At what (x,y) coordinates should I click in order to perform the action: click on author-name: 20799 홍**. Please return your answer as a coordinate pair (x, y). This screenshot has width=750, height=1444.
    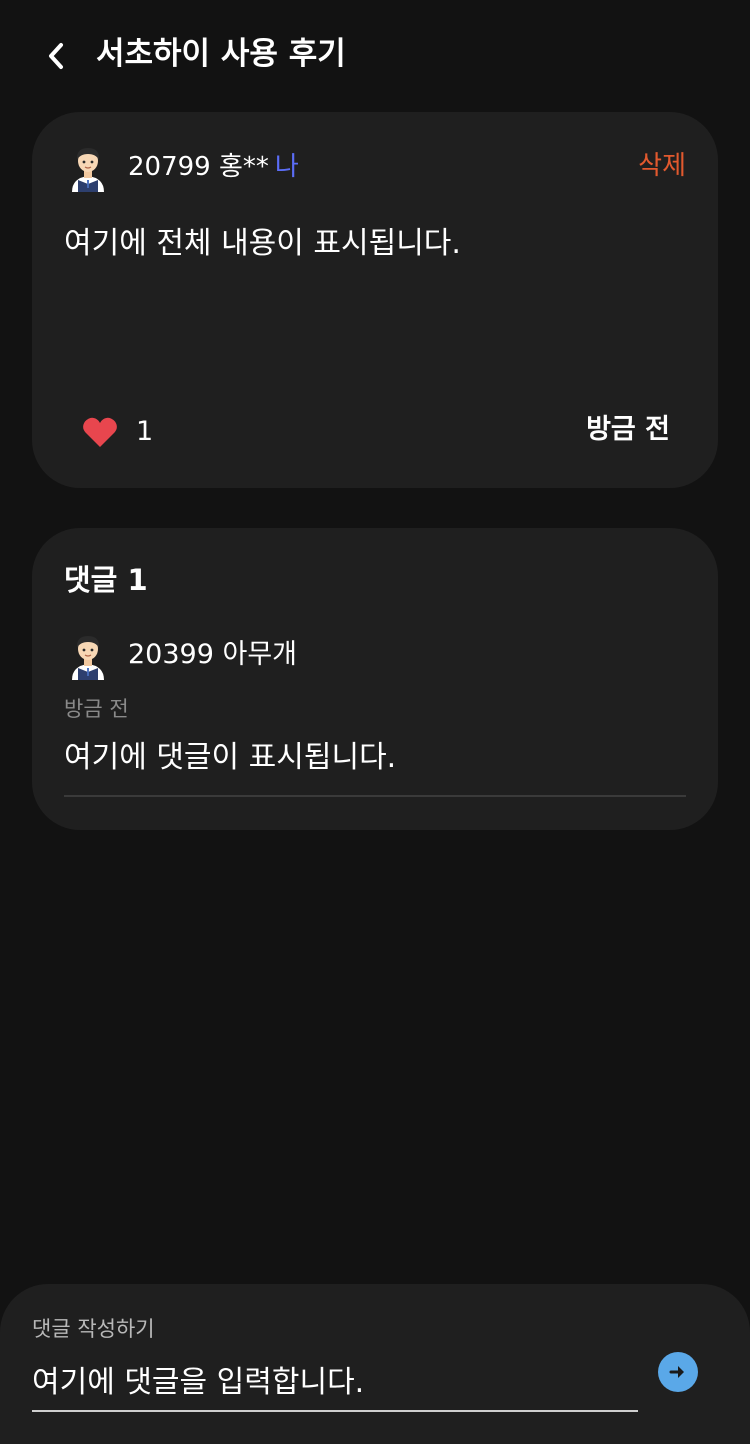
    Looking at the image, I should click on (198, 167).